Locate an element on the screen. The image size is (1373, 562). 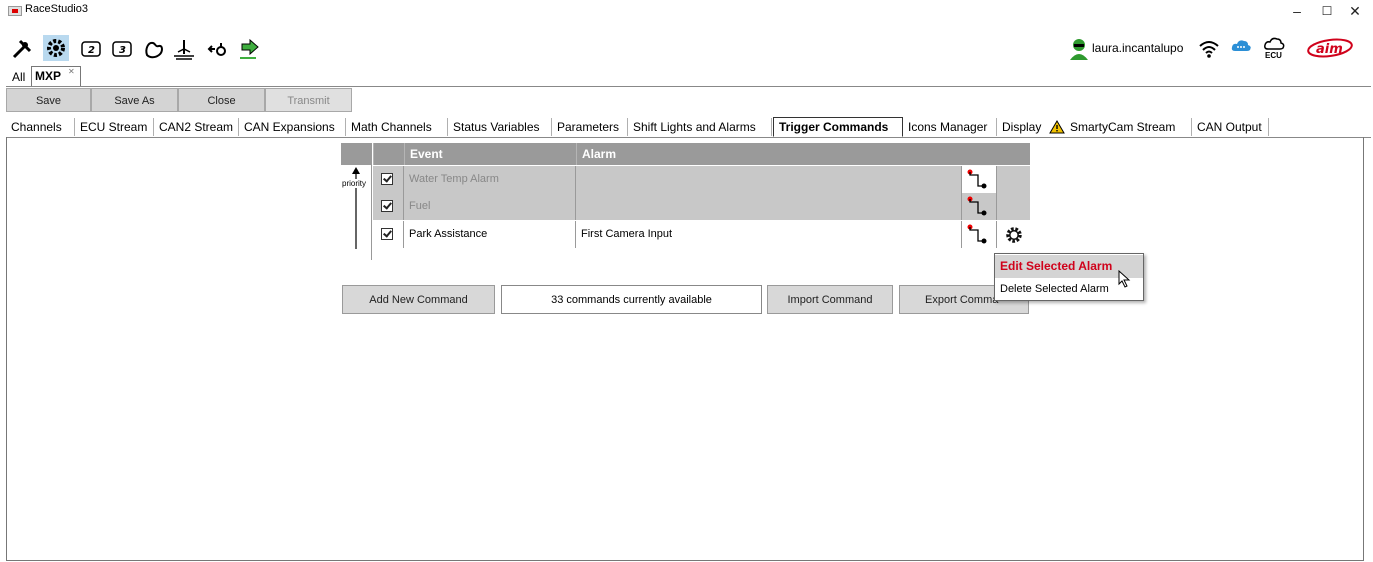
tab-icons-manager: Icons Manager is located at coordinates (950, 127).